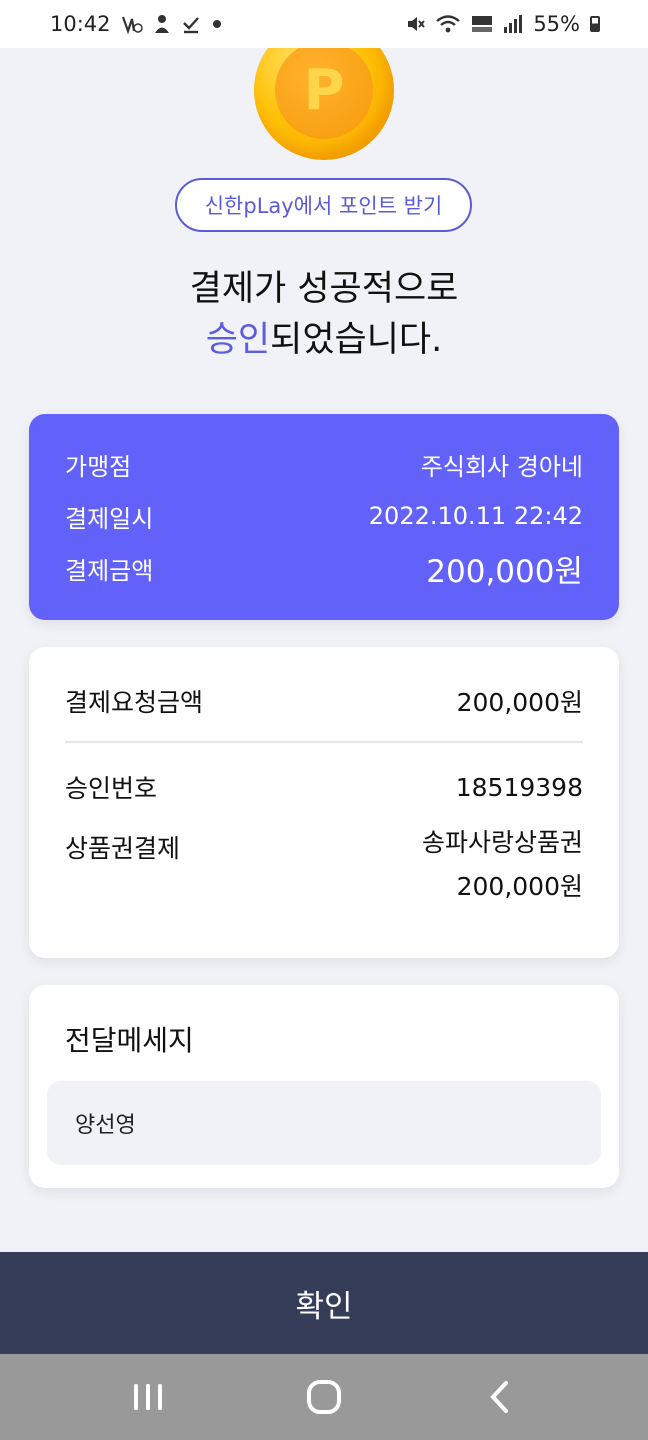  Describe the element at coordinates (475, 516) in the screenshot. I see `datetime-value: 2022.10.11 22:42` at that location.